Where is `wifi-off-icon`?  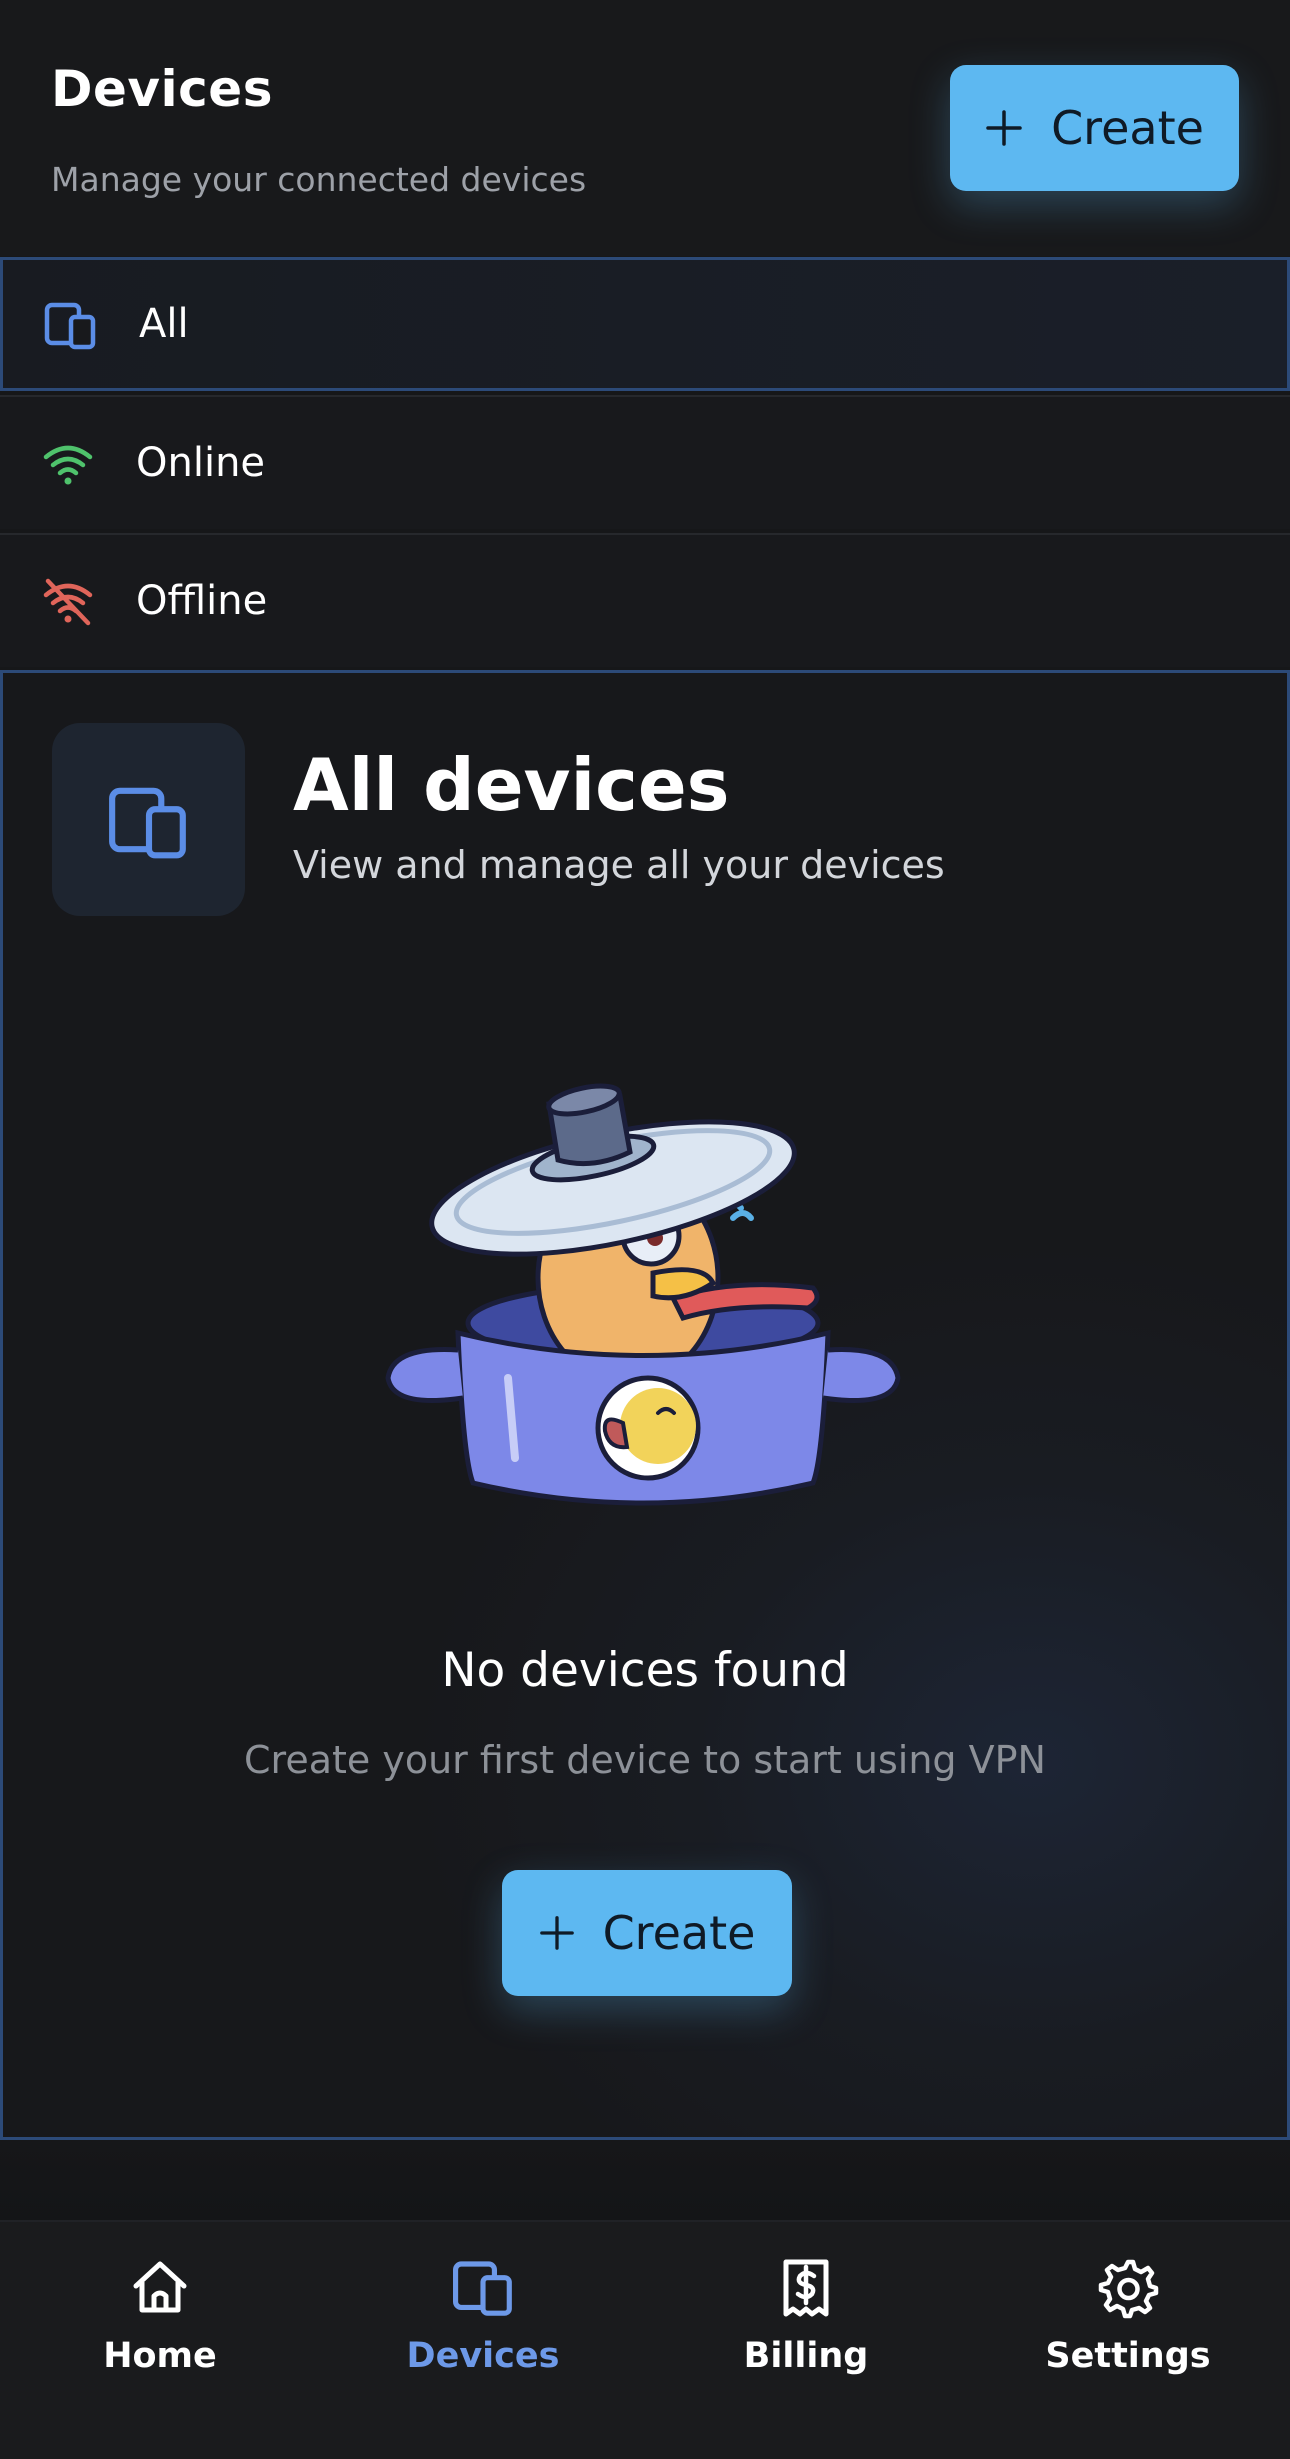
wifi-off-icon is located at coordinates (68, 602).